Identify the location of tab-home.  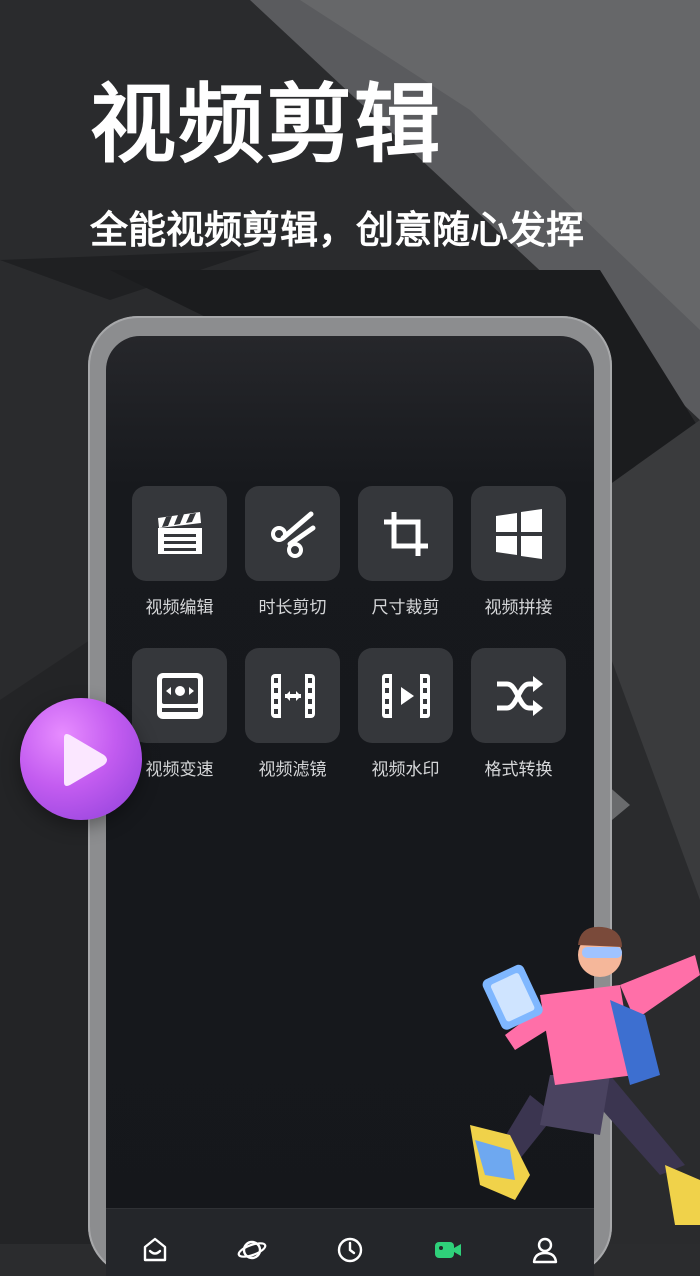
(155, 1255).